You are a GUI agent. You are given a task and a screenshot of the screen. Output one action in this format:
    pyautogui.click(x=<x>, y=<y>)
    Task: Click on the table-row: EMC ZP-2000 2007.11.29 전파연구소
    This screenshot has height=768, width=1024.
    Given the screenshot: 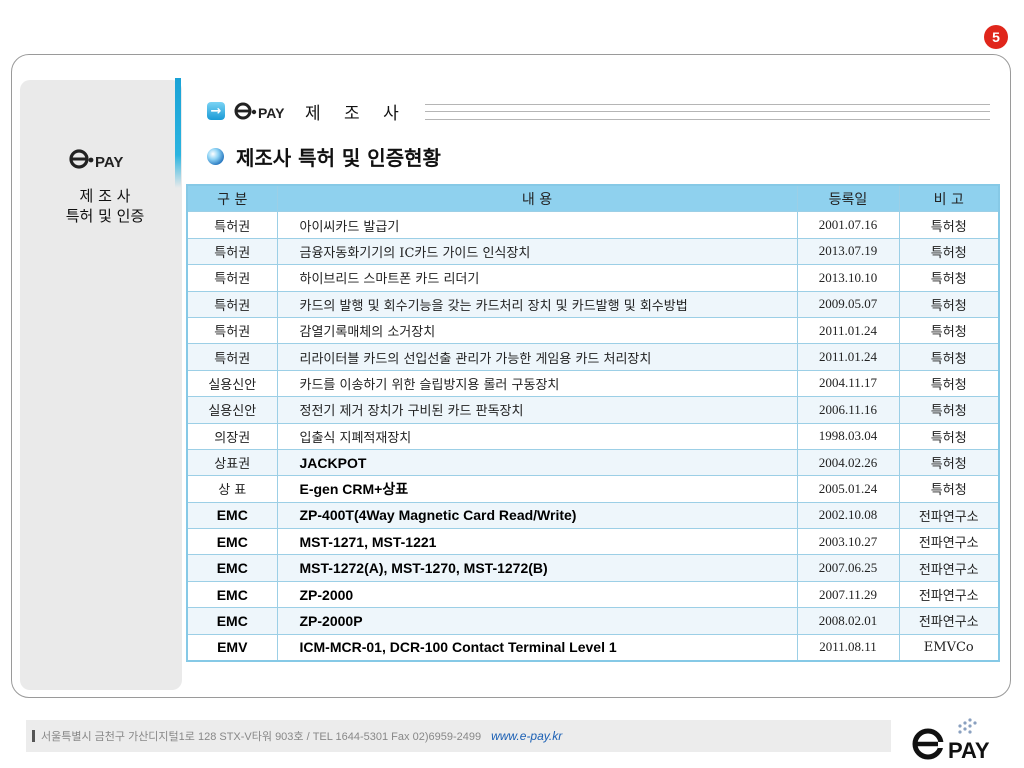 What is the action you would take?
    pyautogui.click(x=593, y=594)
    